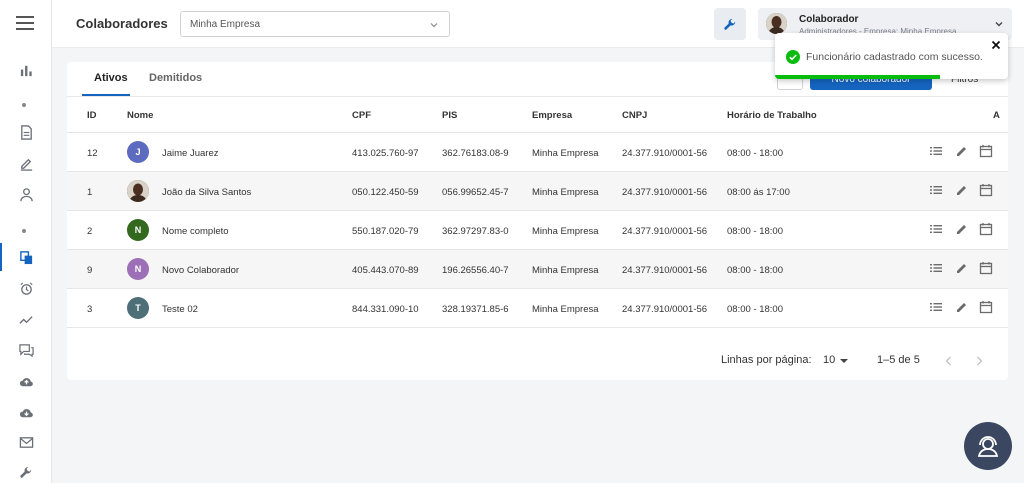 The height and width of the screenshot is (483, 1024). What do you see at coordinates (207, 192) in the screenshot?
I see `cell-name: João da Silva Santos` at bounding box center [207, 192].